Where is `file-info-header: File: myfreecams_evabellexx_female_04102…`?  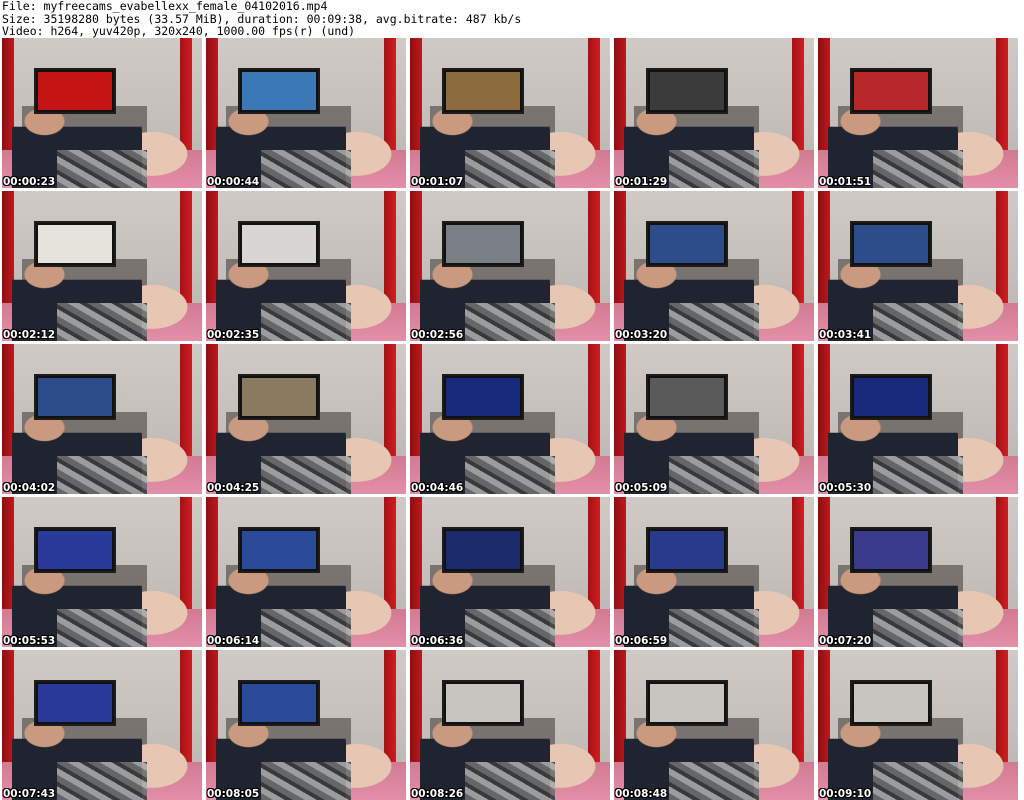
file-info-header: File: myfreecams_evabellexx_female_04102… is located at coordinates (261, 19).